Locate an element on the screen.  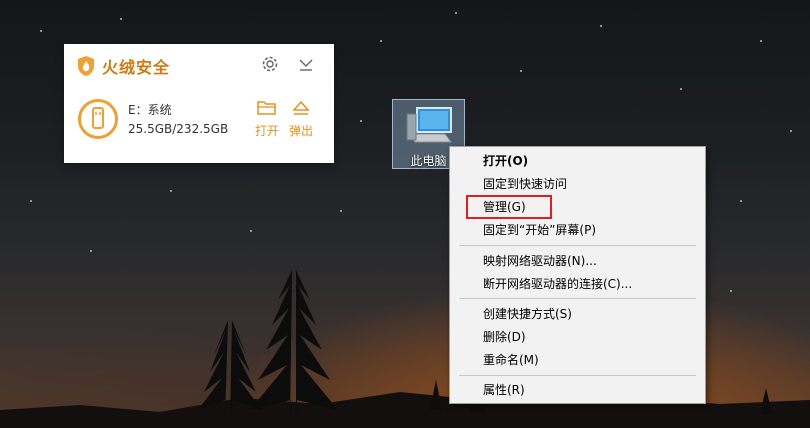
card-header: 火绒安全 is located at coordinates (123, 66).